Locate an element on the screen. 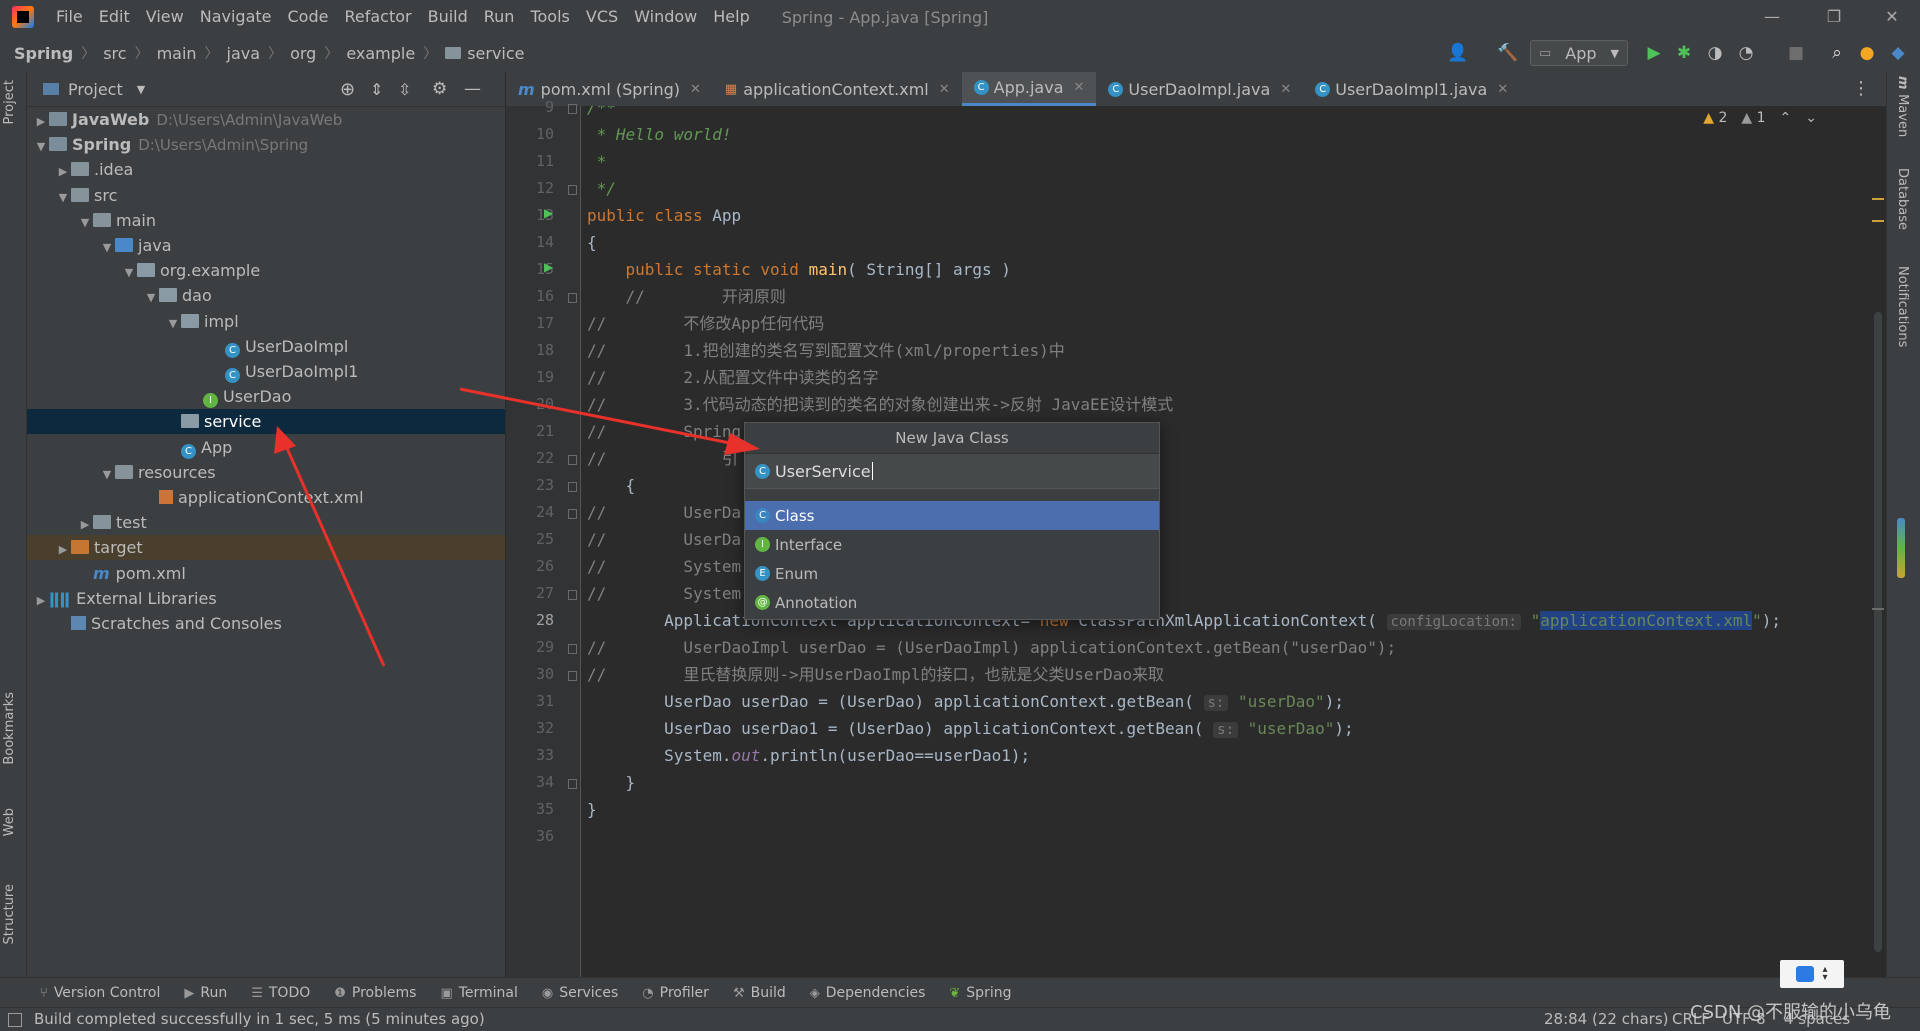 This screenshot has height=1031, width=1920. run-tool: ▶ Run is located at coordinates (205, 993).